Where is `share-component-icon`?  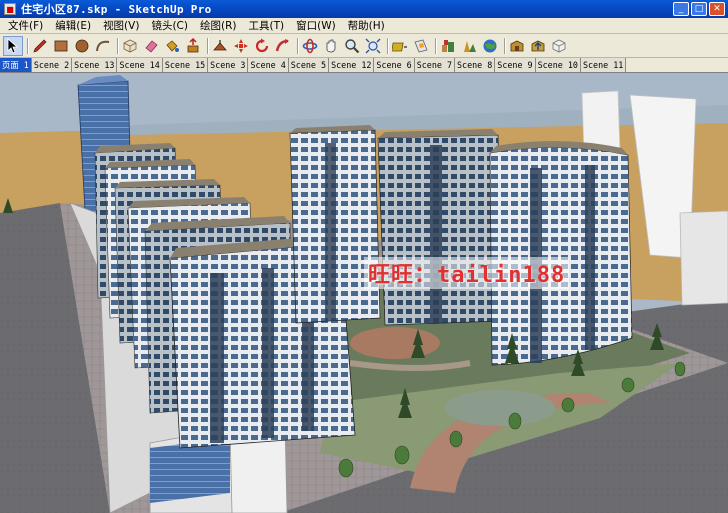
share-component-icon is located at coordinates (559, 45).